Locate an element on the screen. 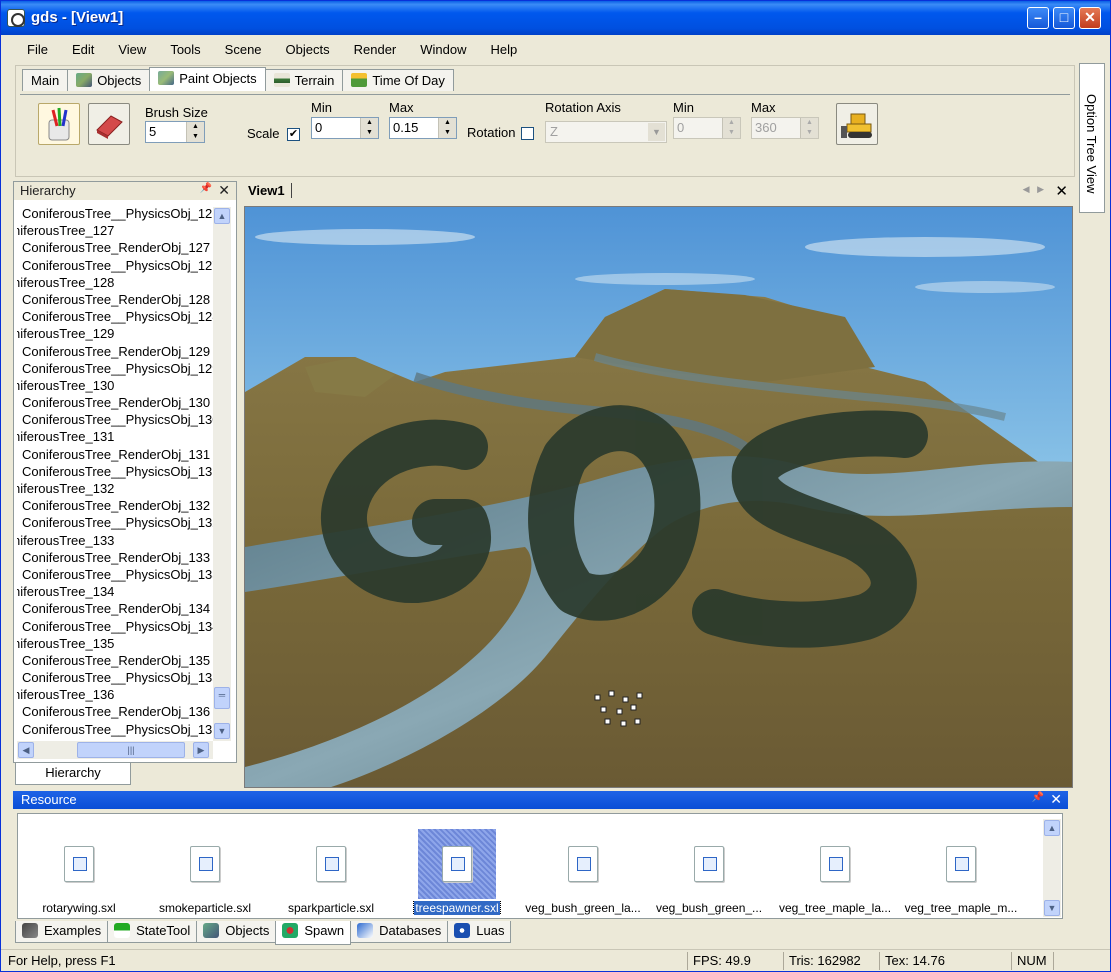  menu-tools: Tools is located at coordinates (181, 48).